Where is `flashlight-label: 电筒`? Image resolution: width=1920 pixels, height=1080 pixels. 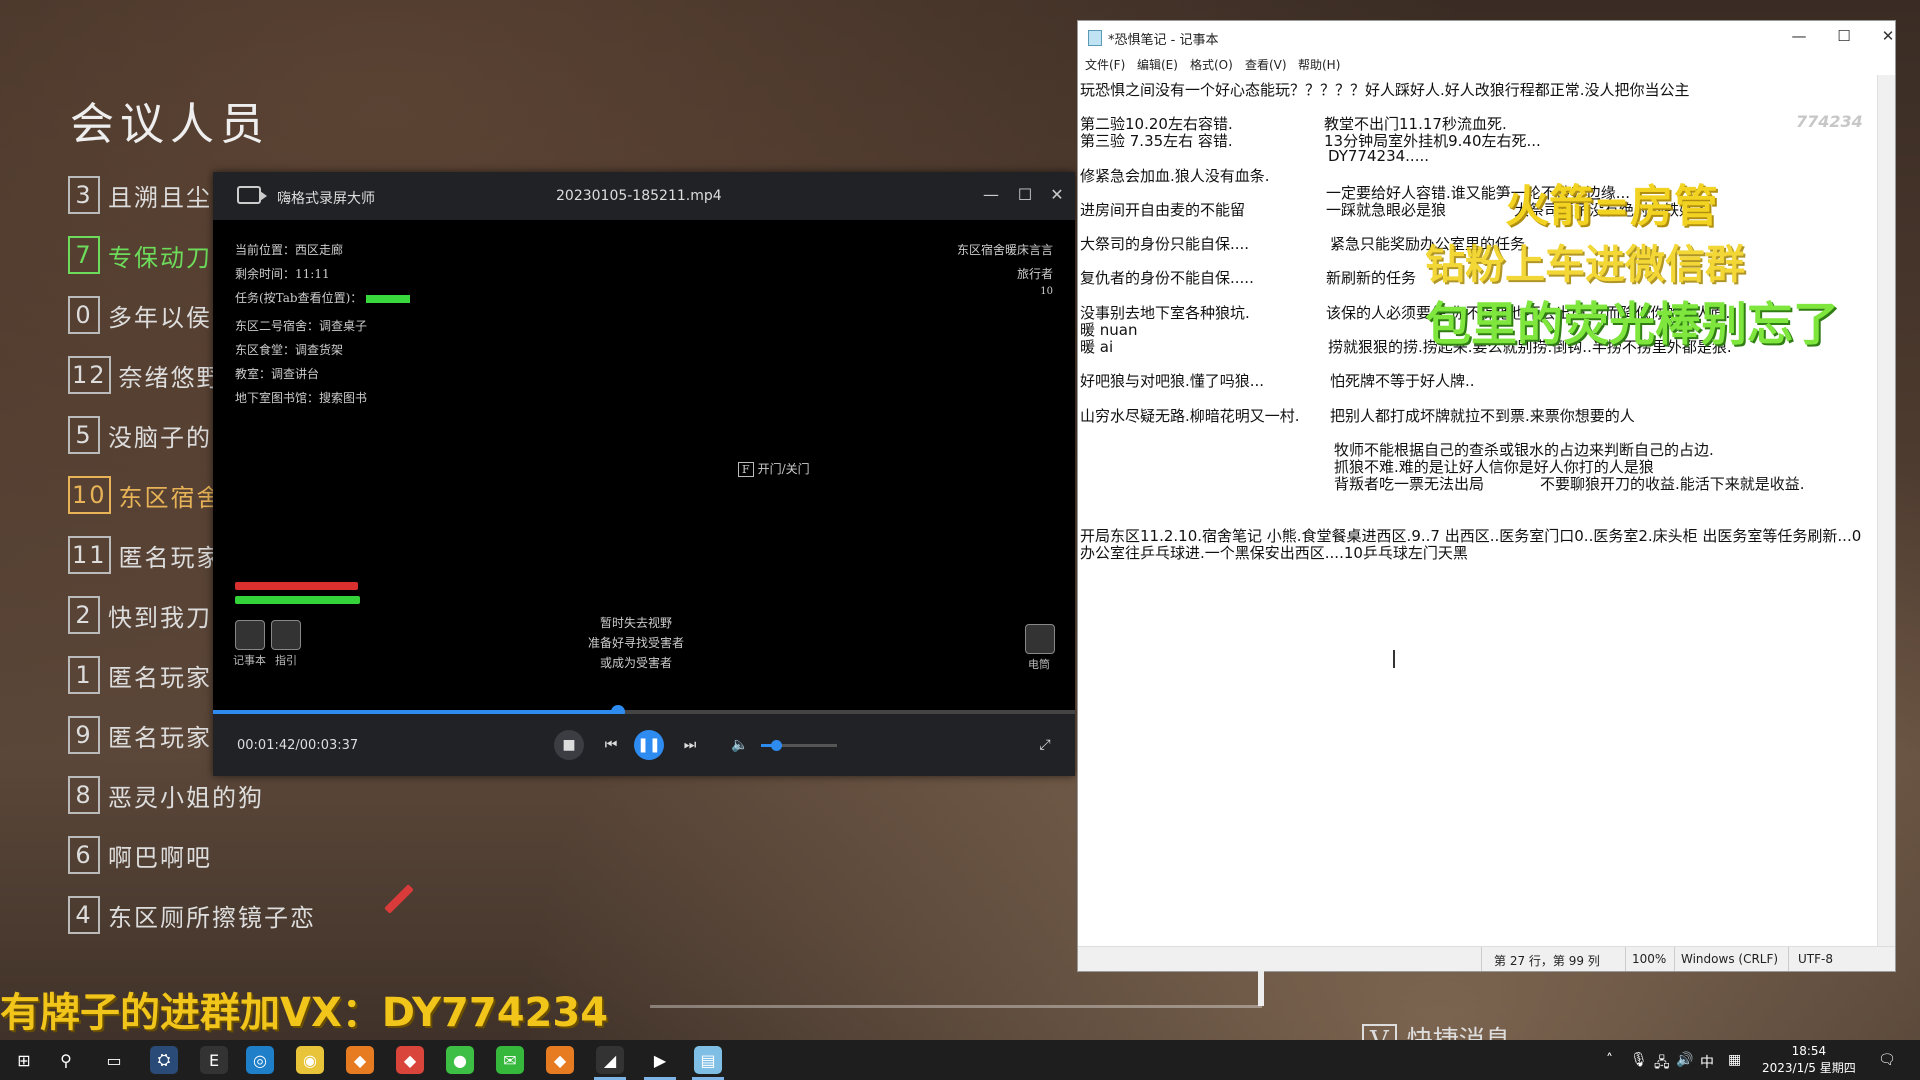
flashlight-label: 电筒 is located at coordinates (1039, 664).